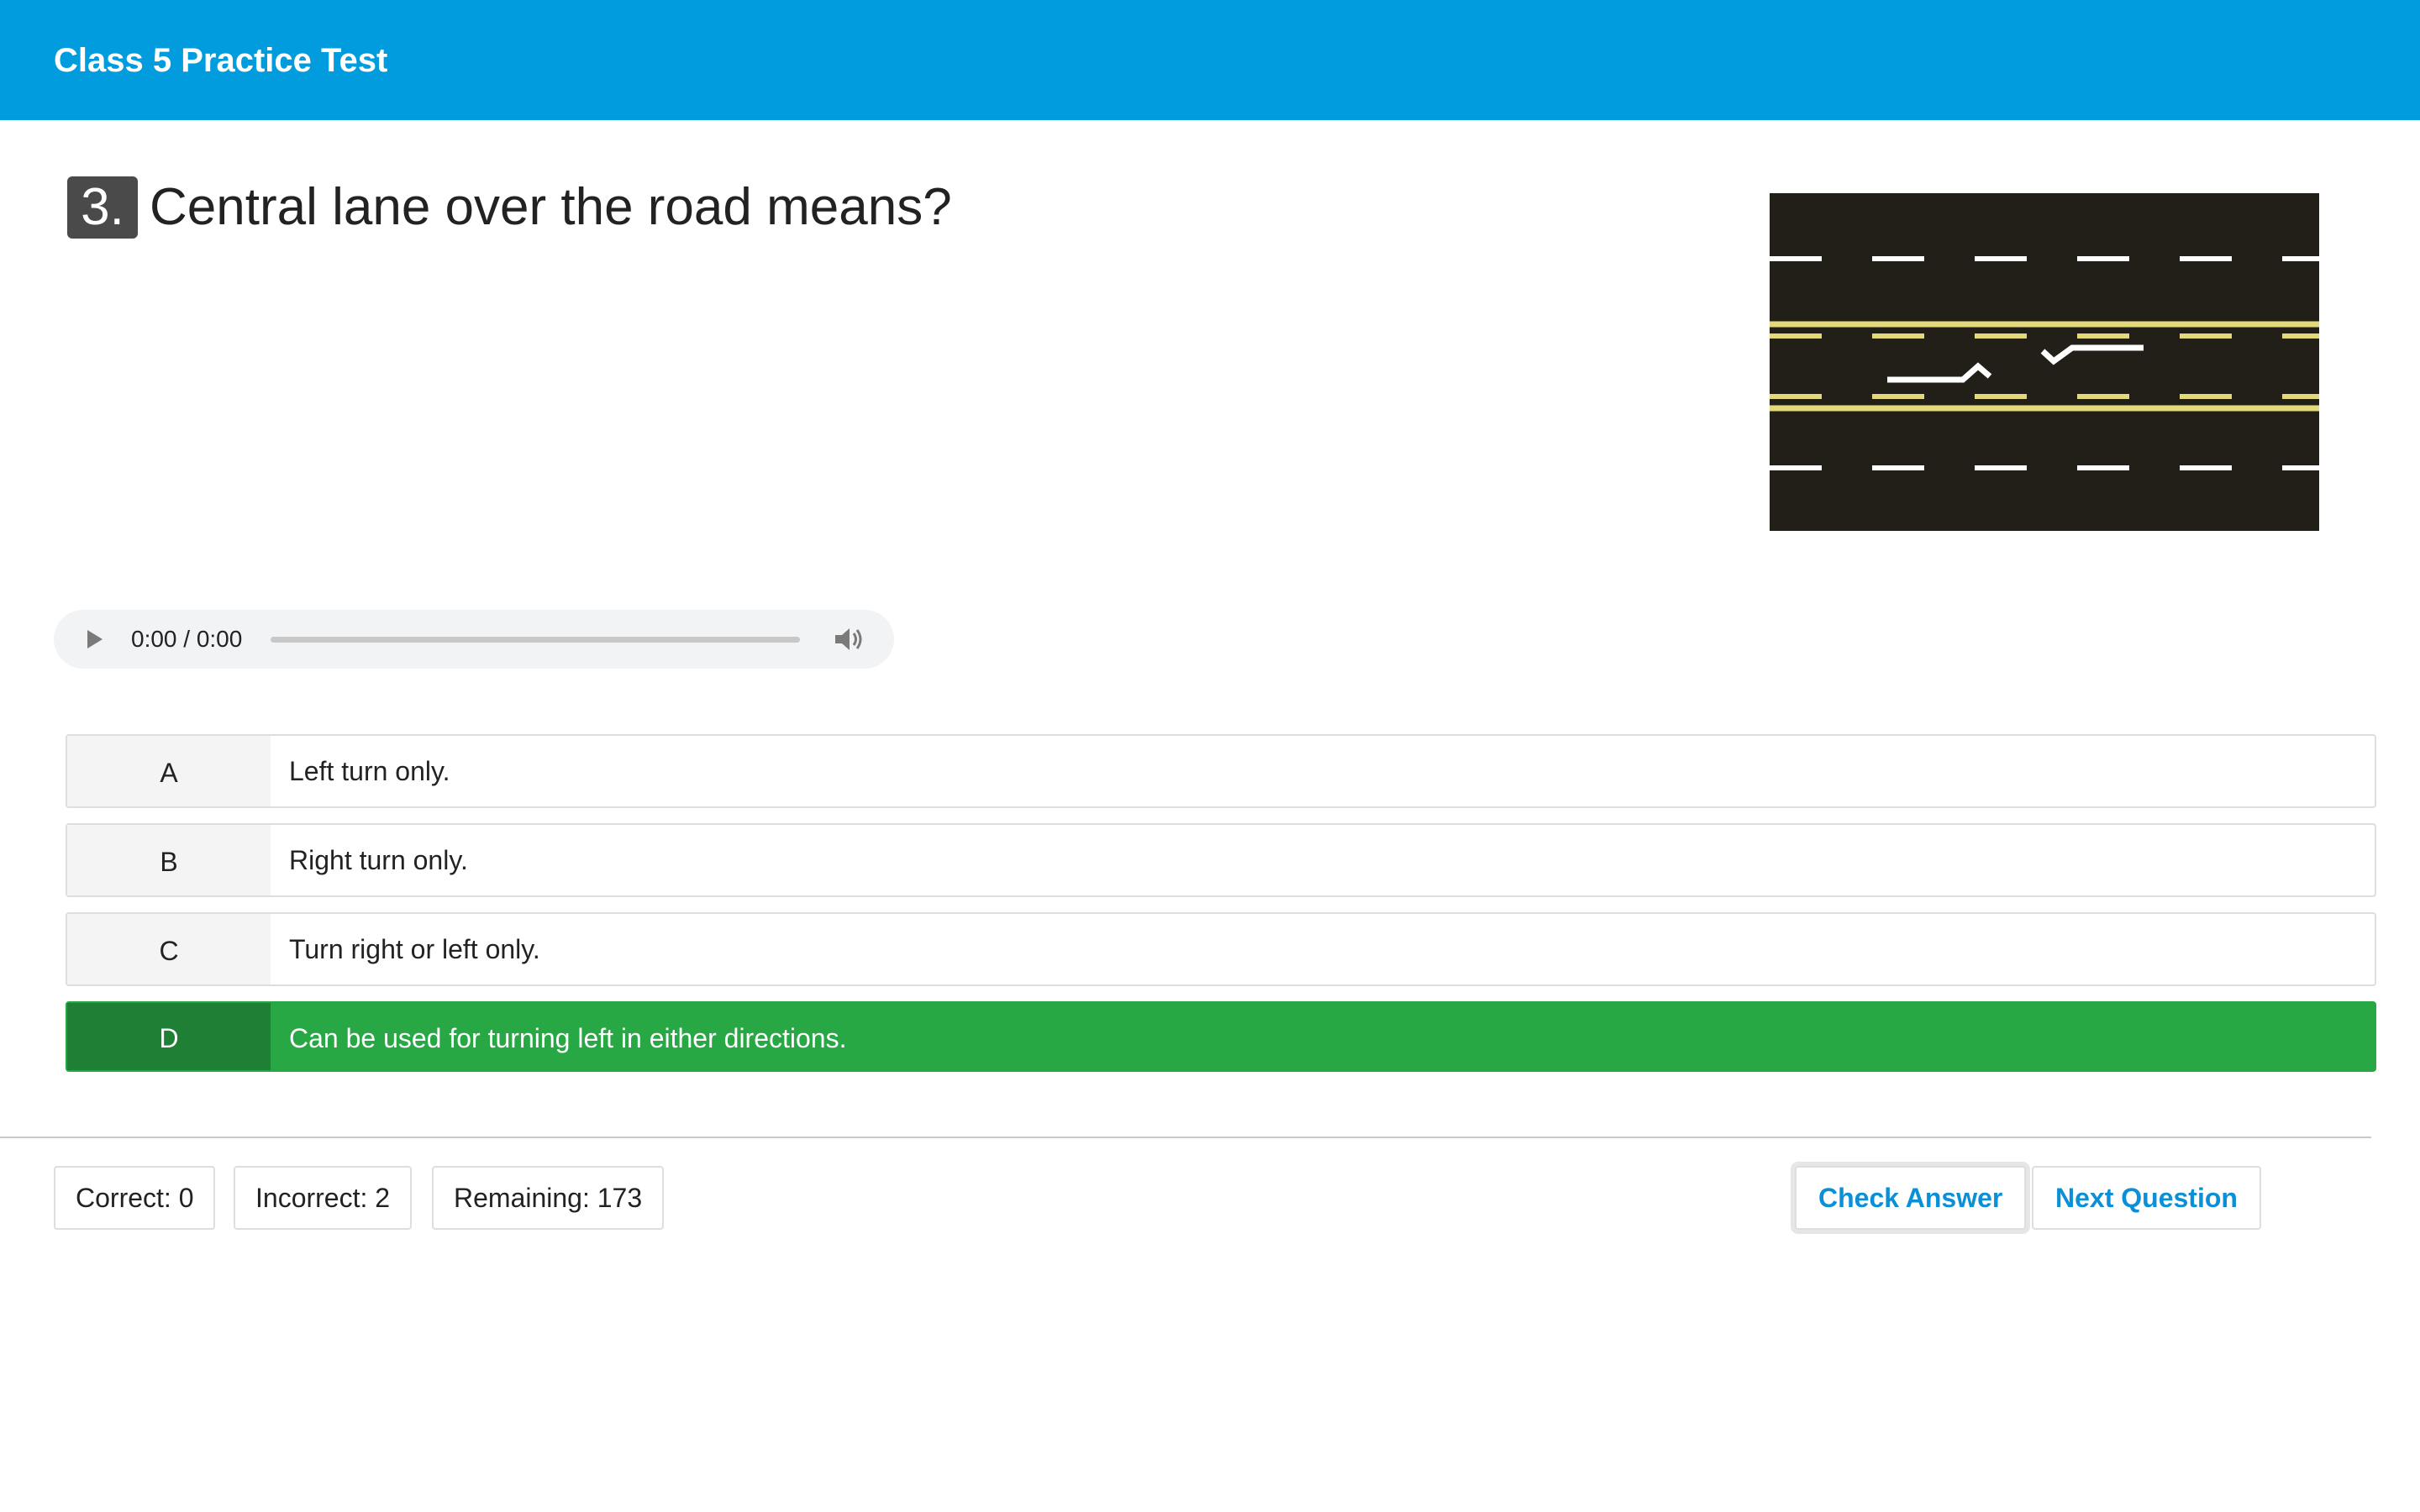 This screenshot has width=2420, height=1512. What do you see at coordinates (369, 771) in the screenshot?
I see `option-text: Left turn only.` at bounding box center [369, 771].